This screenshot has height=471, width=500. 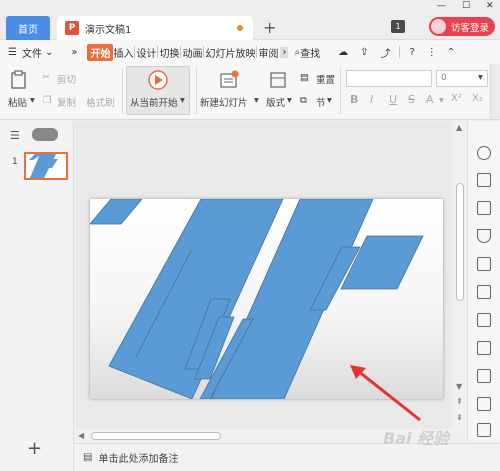 I want to click on format-painter-button: 格式刷, so click(x=100, y=102).